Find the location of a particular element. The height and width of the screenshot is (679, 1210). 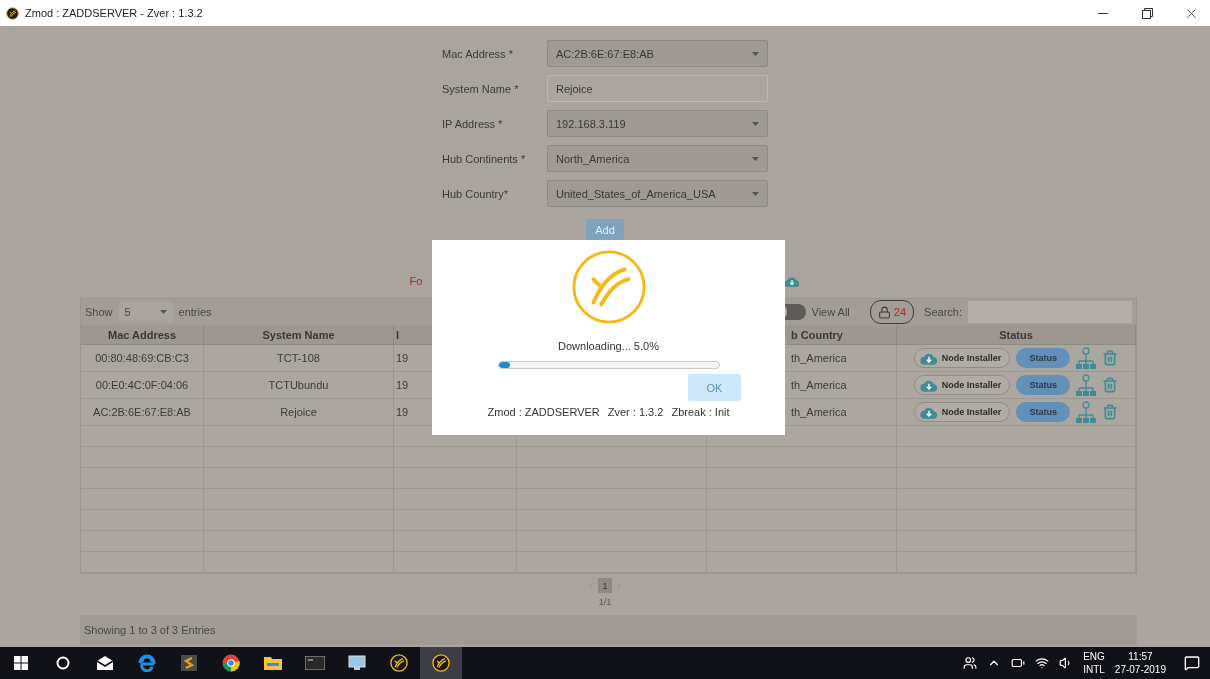

dropdown-field: United_States_of_America_USA is located at coordinates (657, 193).